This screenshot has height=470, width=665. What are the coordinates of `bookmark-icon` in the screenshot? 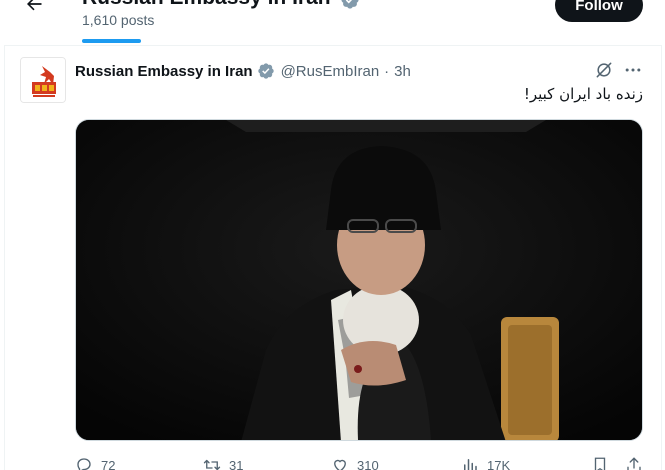 It's located at (600, 463).